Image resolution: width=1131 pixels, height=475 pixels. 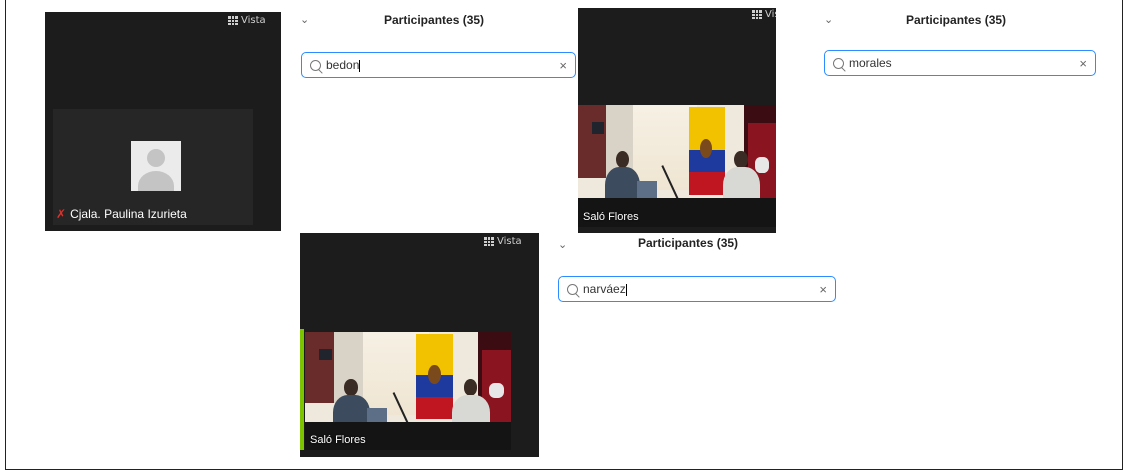 I want to click on participant-search: morales ×, so click(x=960, y=63).